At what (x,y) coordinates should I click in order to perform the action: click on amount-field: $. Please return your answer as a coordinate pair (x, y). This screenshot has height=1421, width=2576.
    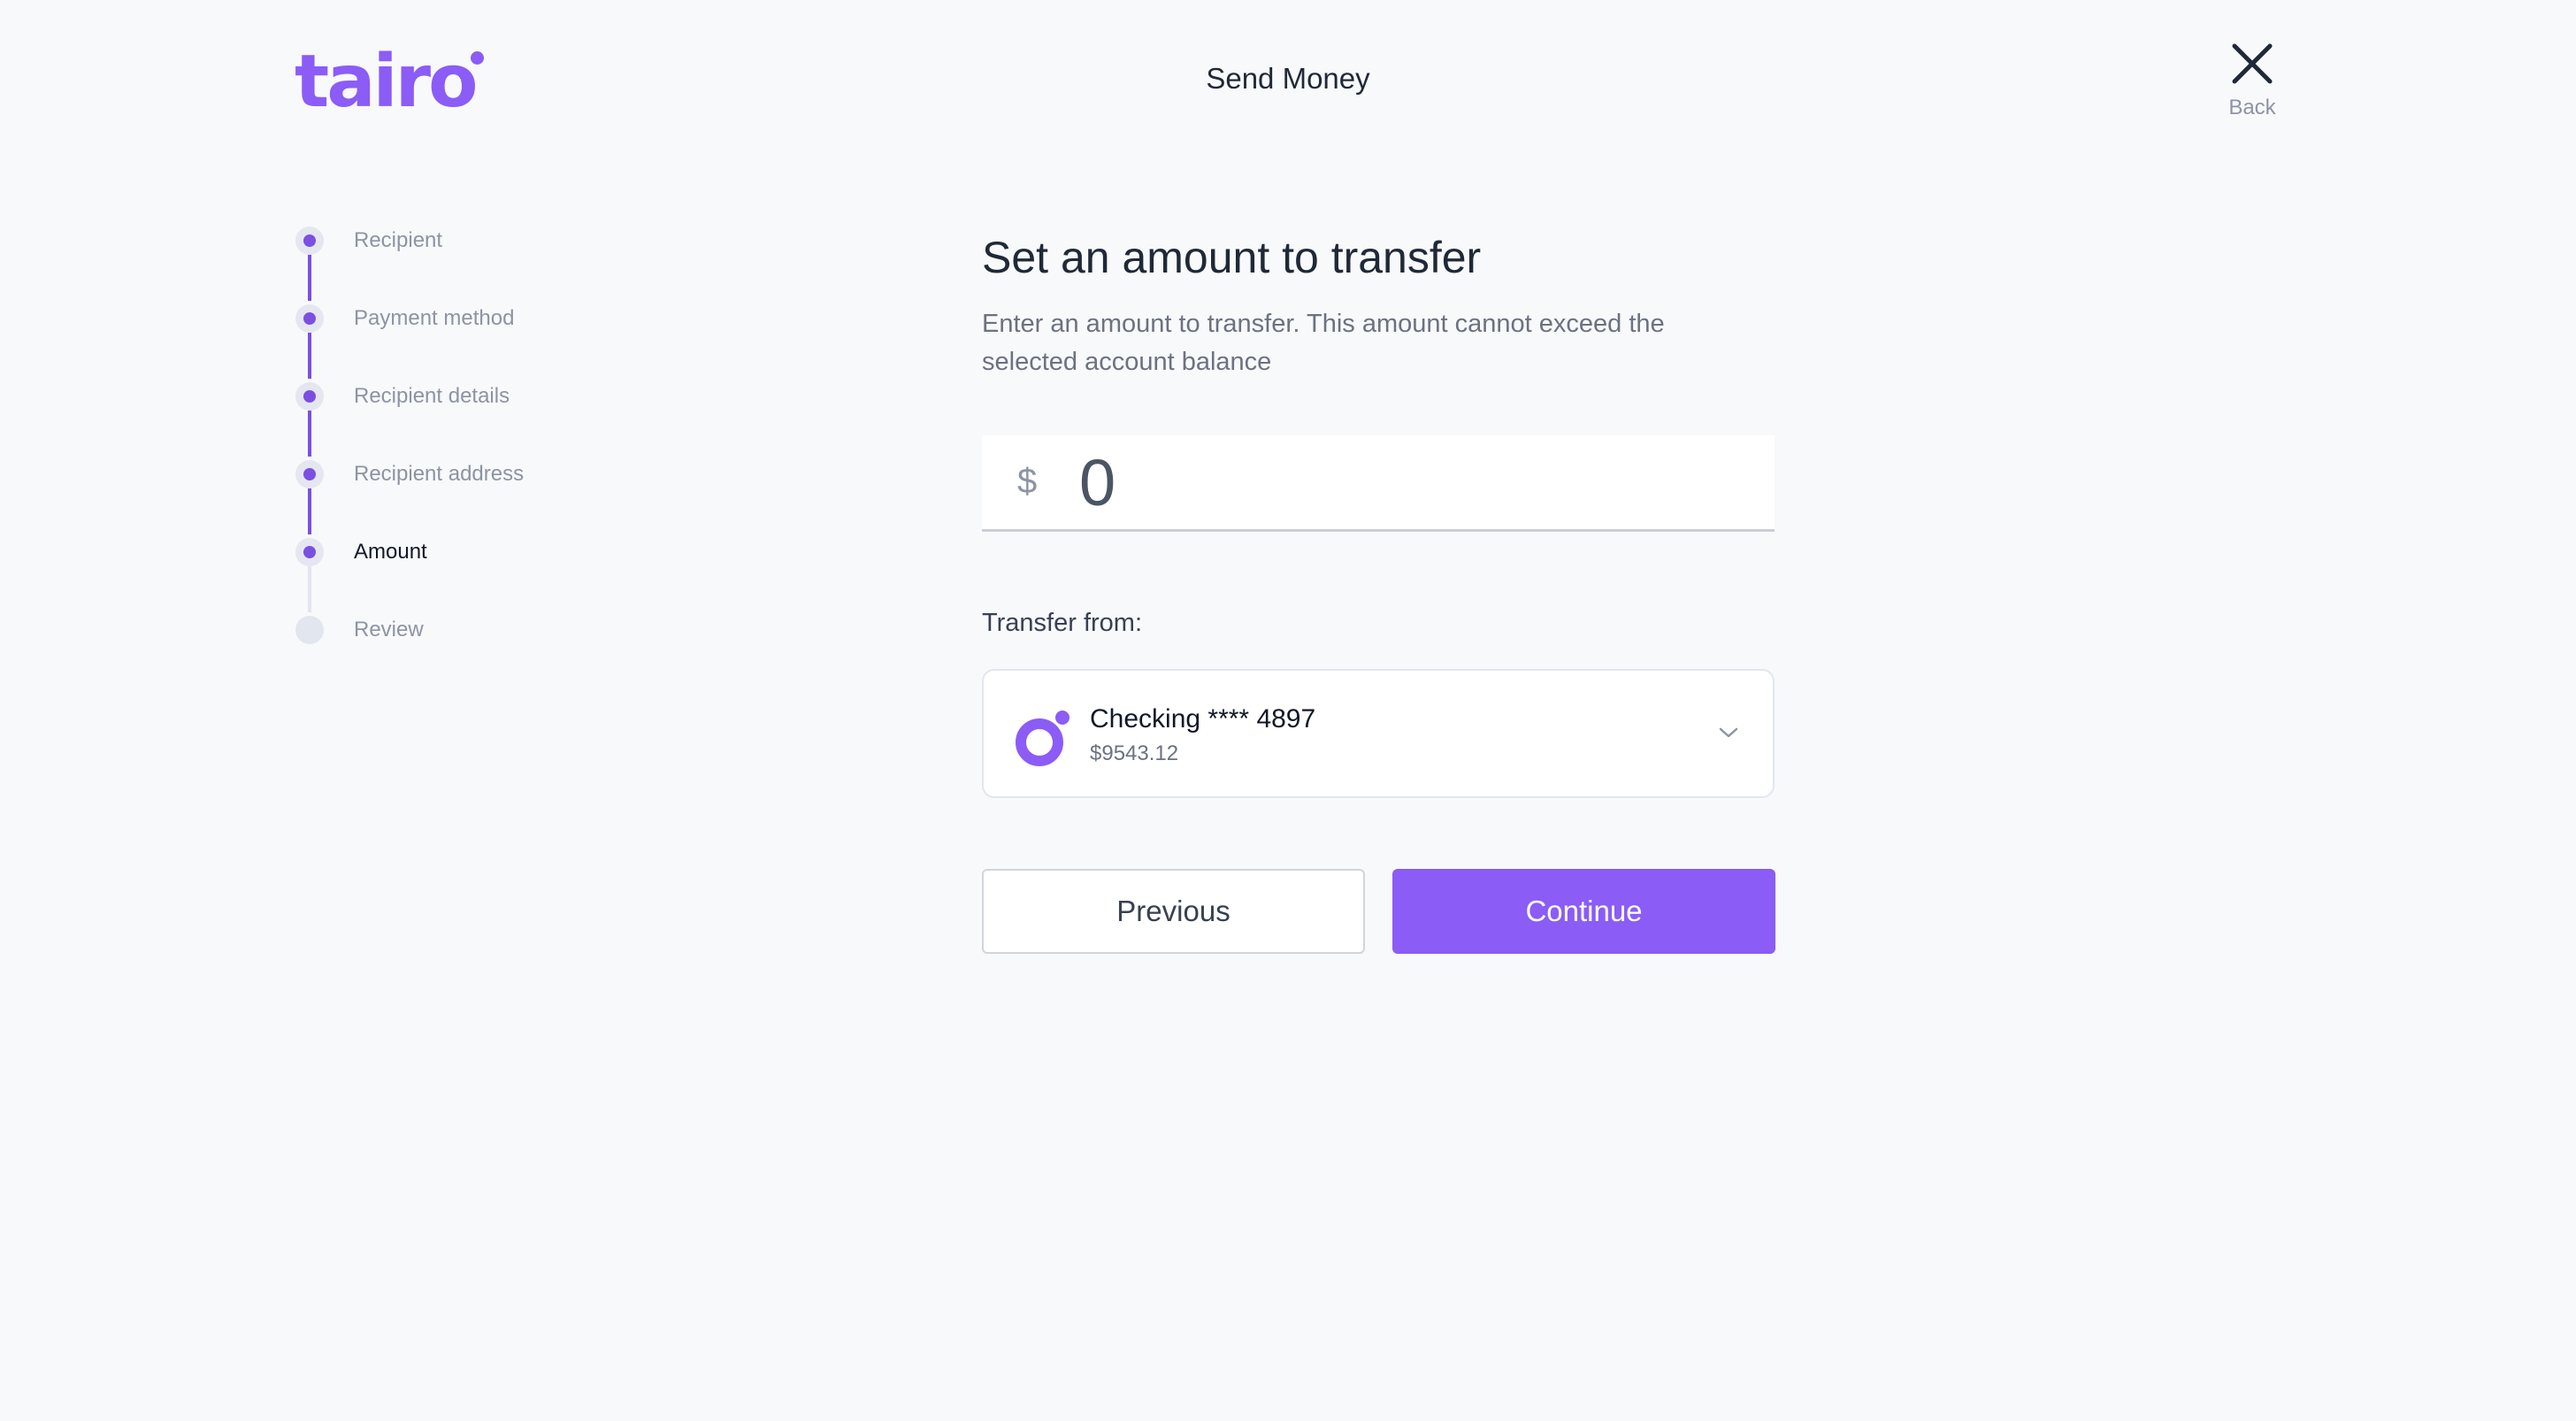
    Looking at the image, I should click on (1378, 483).